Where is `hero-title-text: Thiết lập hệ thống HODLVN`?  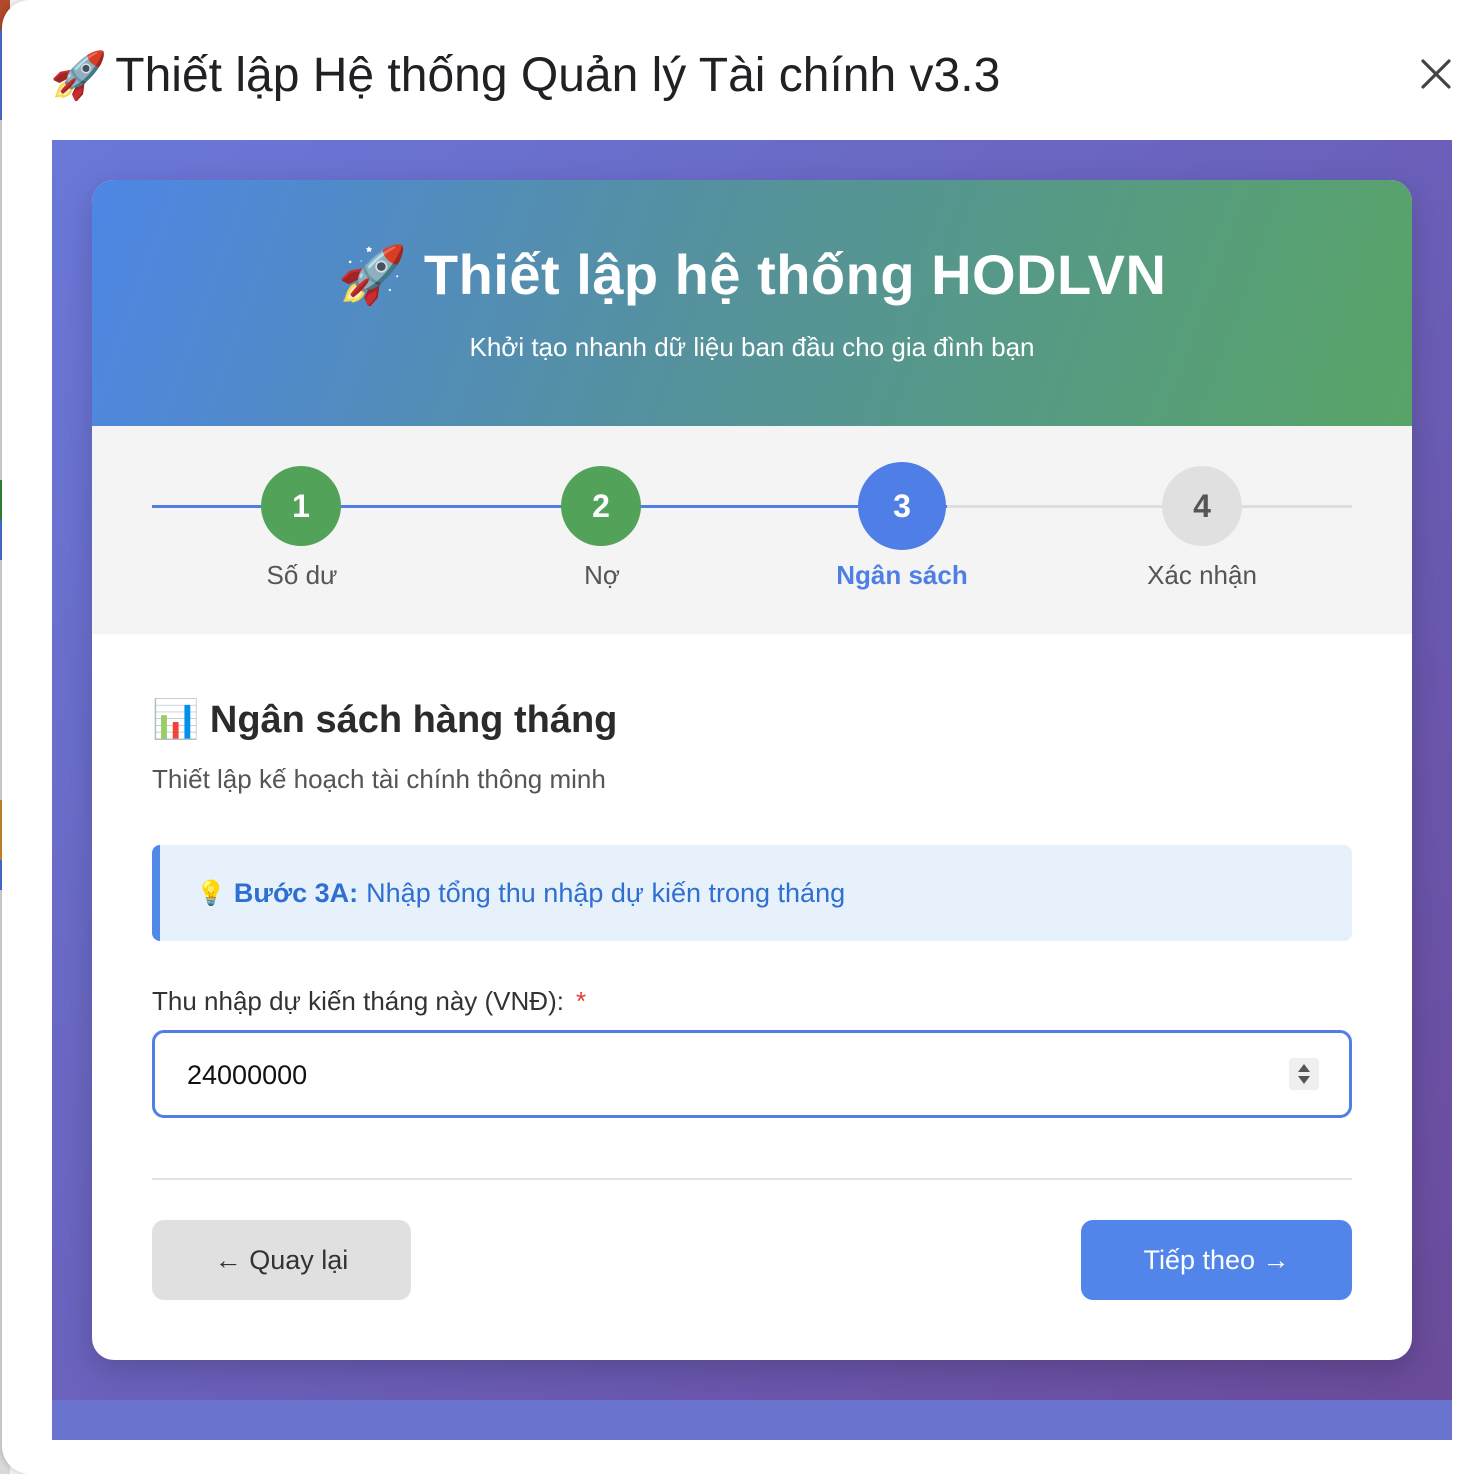 hero-title-text: Thiết lập hệ thống HODLVN is located at coordinates (795, 274).